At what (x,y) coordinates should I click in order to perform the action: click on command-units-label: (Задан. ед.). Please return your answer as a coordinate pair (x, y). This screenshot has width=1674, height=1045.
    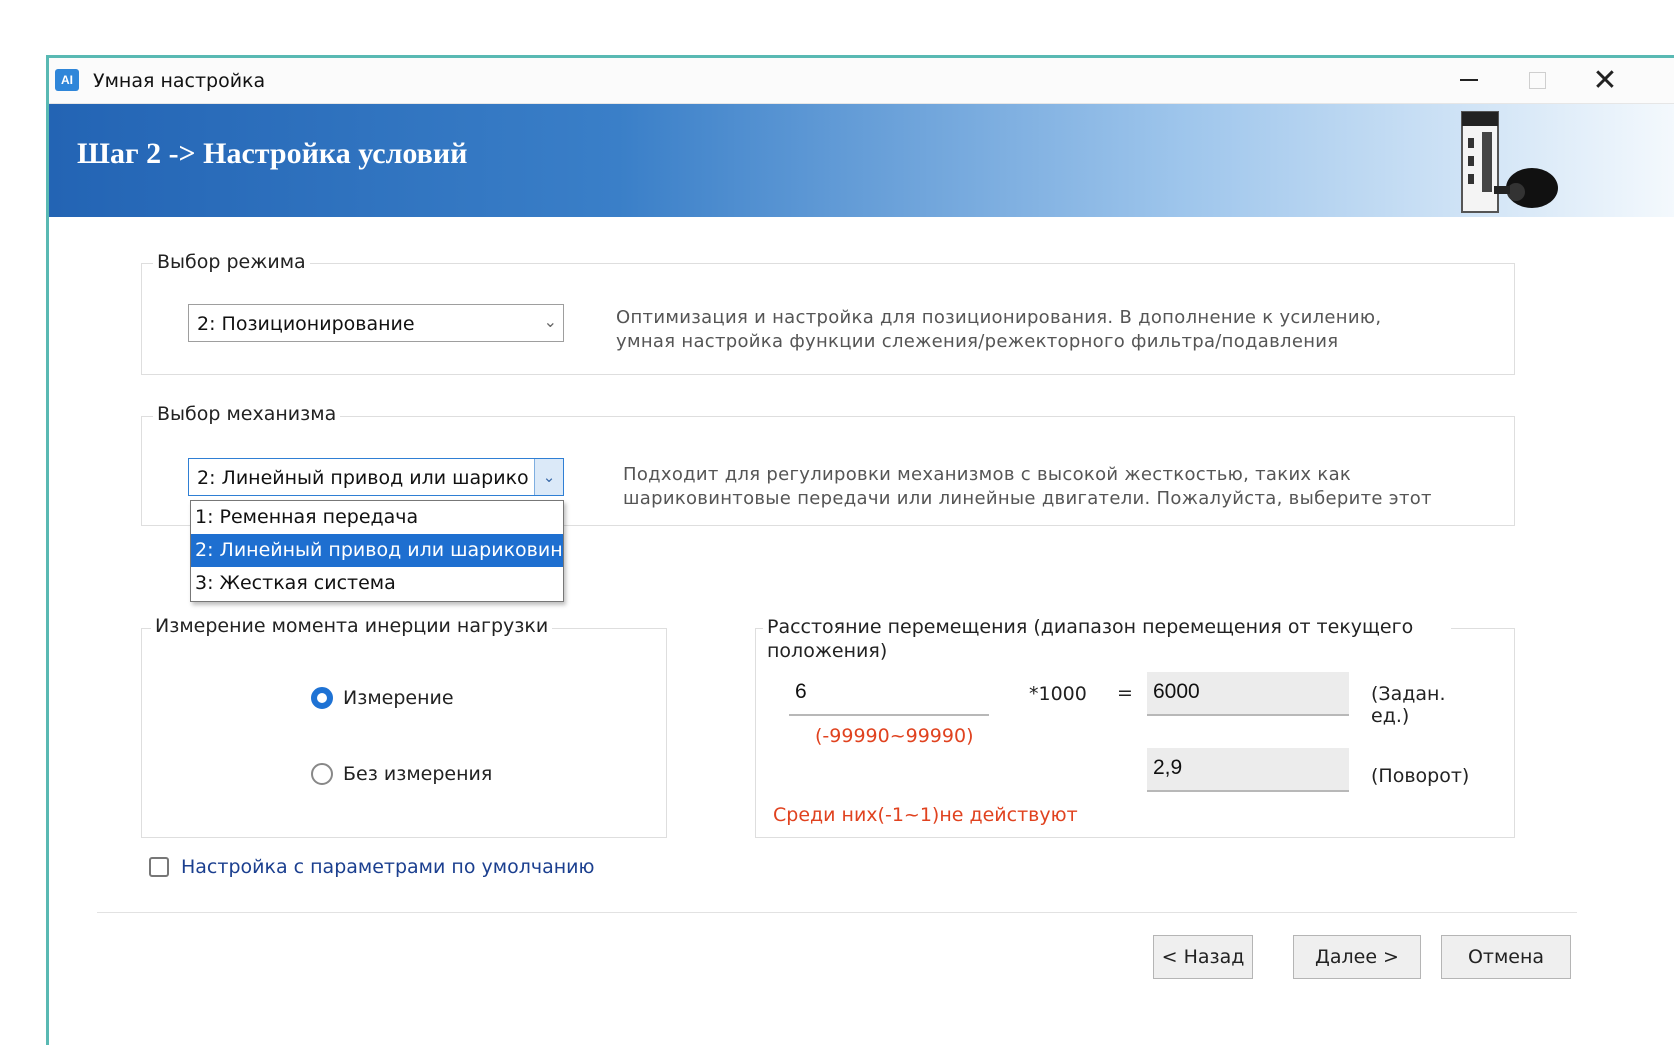
    Looking at the image, I should click on (1408, 705).